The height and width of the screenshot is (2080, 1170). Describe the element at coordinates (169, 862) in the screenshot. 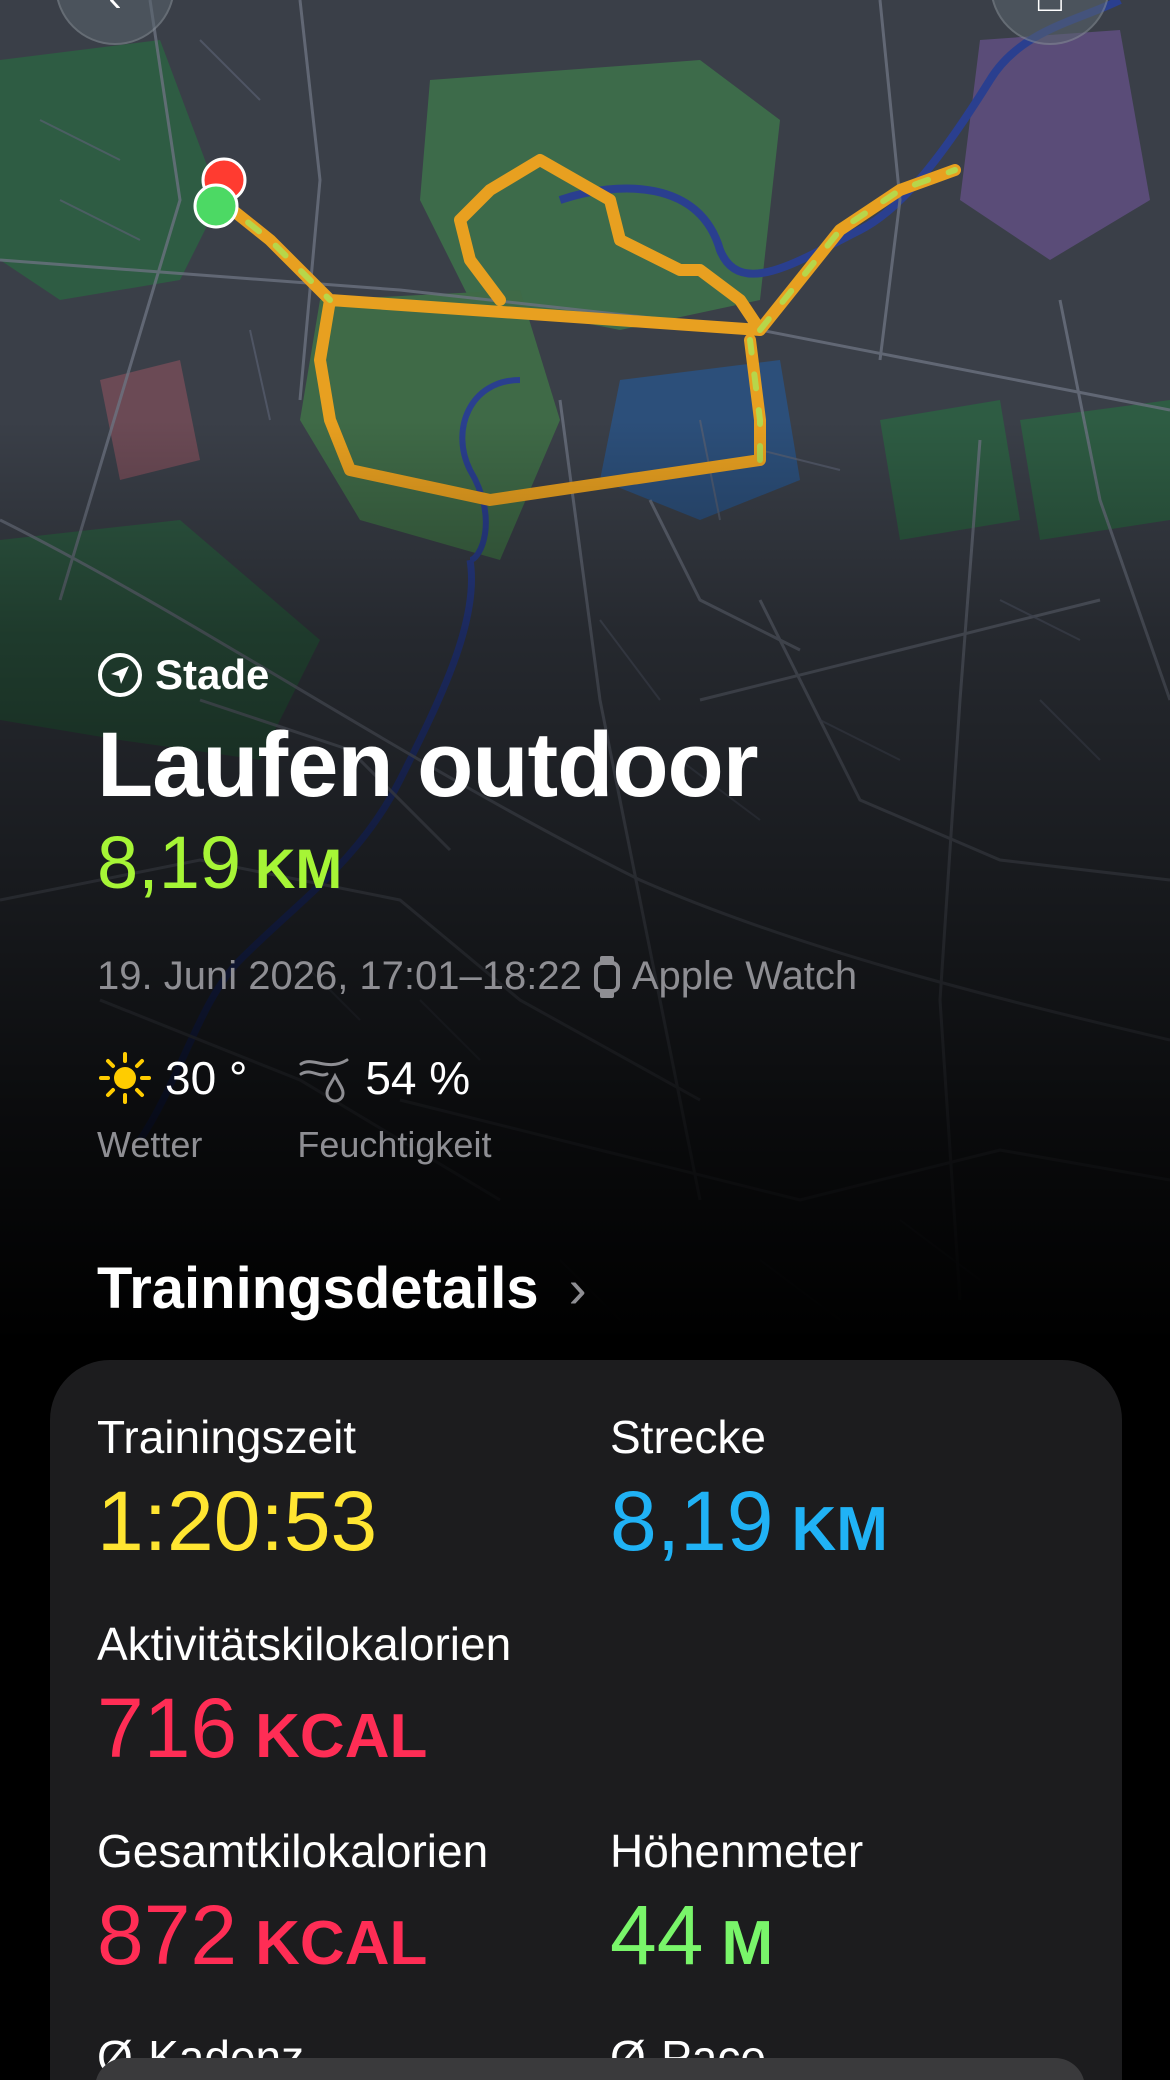

I see `distance-value: 8,19` at that location.